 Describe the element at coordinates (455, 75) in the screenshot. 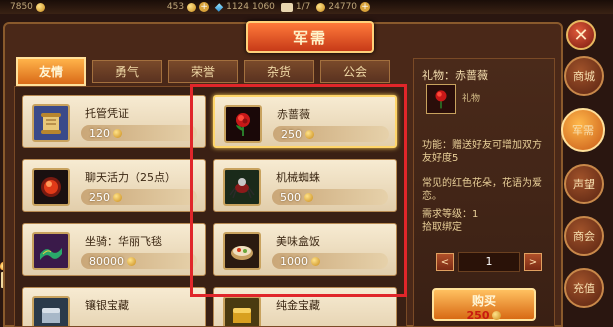

I see `detail-title: 礼物：赤蔷薇` at that location.